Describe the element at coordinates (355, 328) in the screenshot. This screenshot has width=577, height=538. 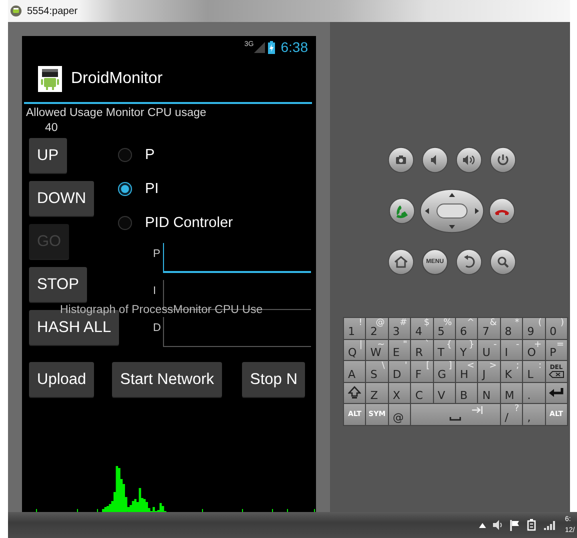
I see `keyboard-key: 1 !` at that location.